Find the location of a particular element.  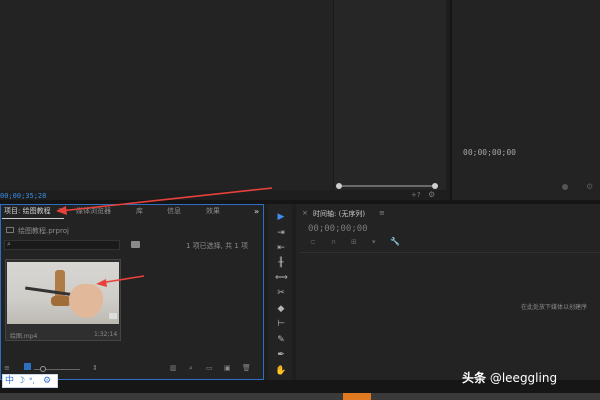

timeline-drop-hint: 在此处放下媒体以创建序 is located at coordinates (554, 307).